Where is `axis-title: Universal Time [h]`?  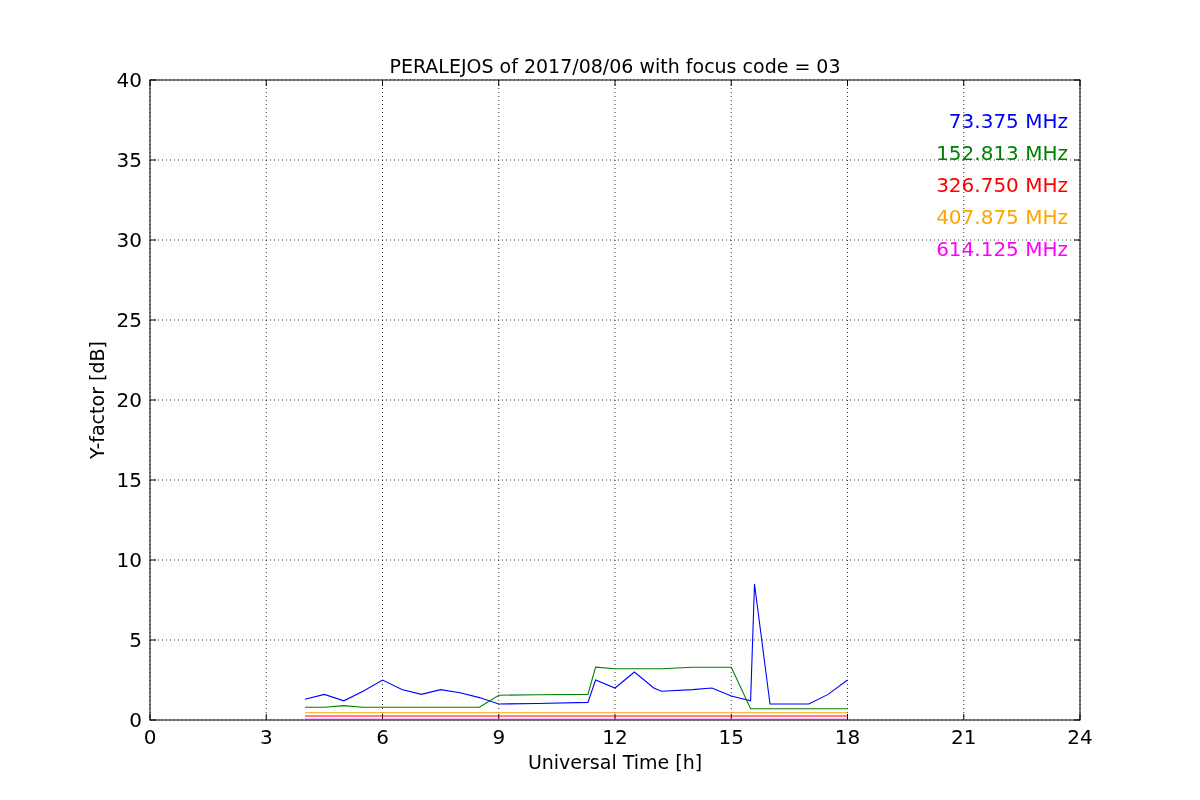
axis-title: Universal Time [h] is located at coordinates (615, 762).